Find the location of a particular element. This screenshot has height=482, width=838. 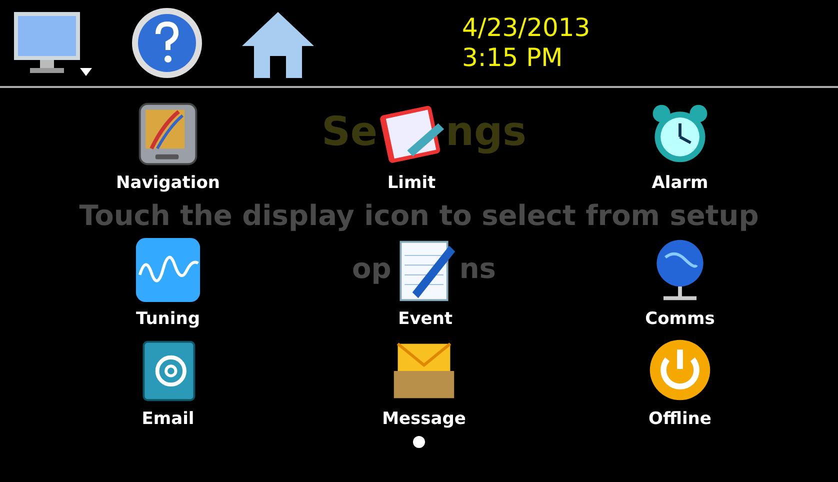

instruction-text: op is located at coordinates (372, 269).